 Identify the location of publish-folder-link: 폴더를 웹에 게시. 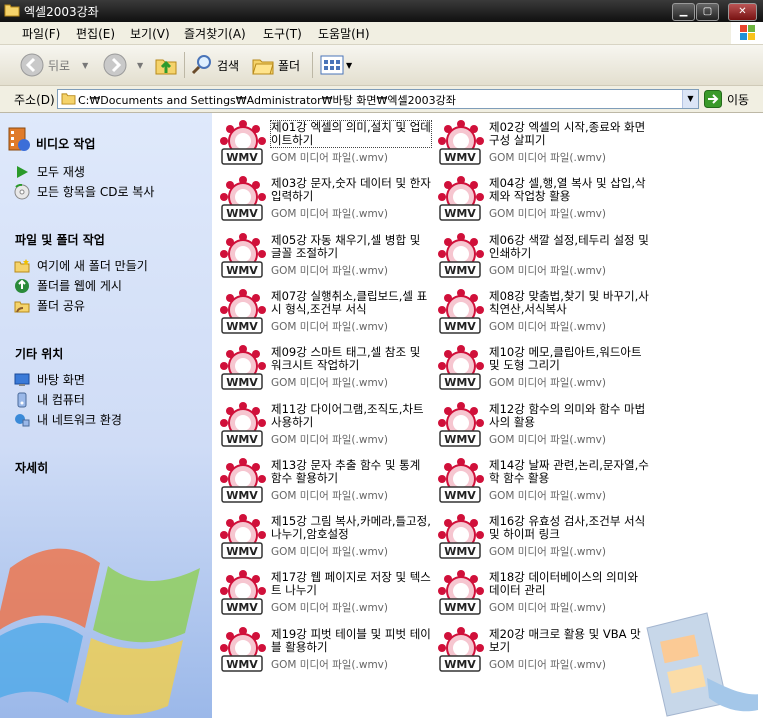
(68, 285).